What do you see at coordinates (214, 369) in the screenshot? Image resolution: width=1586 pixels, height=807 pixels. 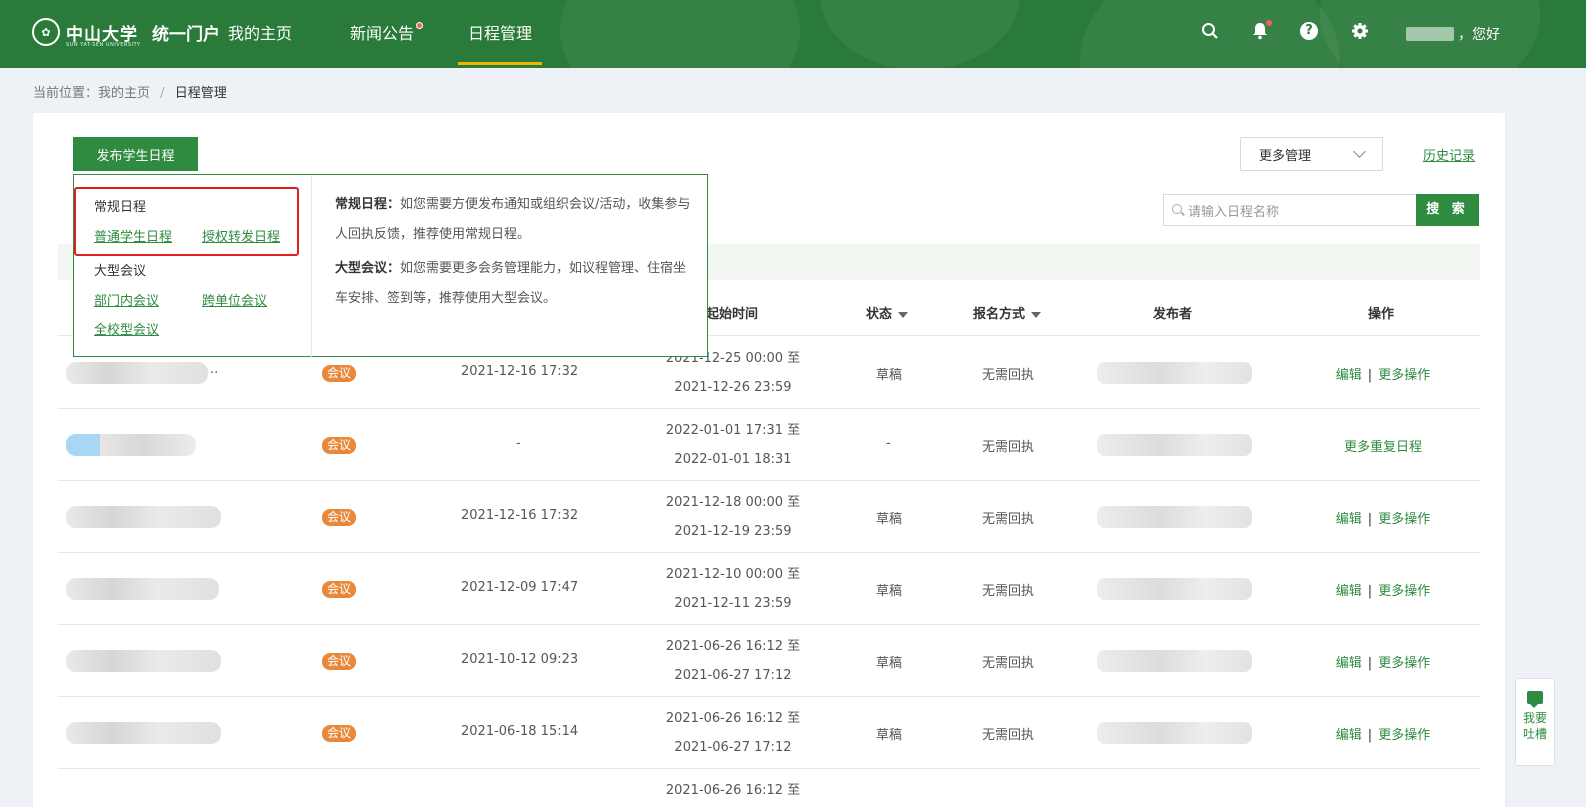 I see `name-suffix: ..` at bounding box center [214, 369].